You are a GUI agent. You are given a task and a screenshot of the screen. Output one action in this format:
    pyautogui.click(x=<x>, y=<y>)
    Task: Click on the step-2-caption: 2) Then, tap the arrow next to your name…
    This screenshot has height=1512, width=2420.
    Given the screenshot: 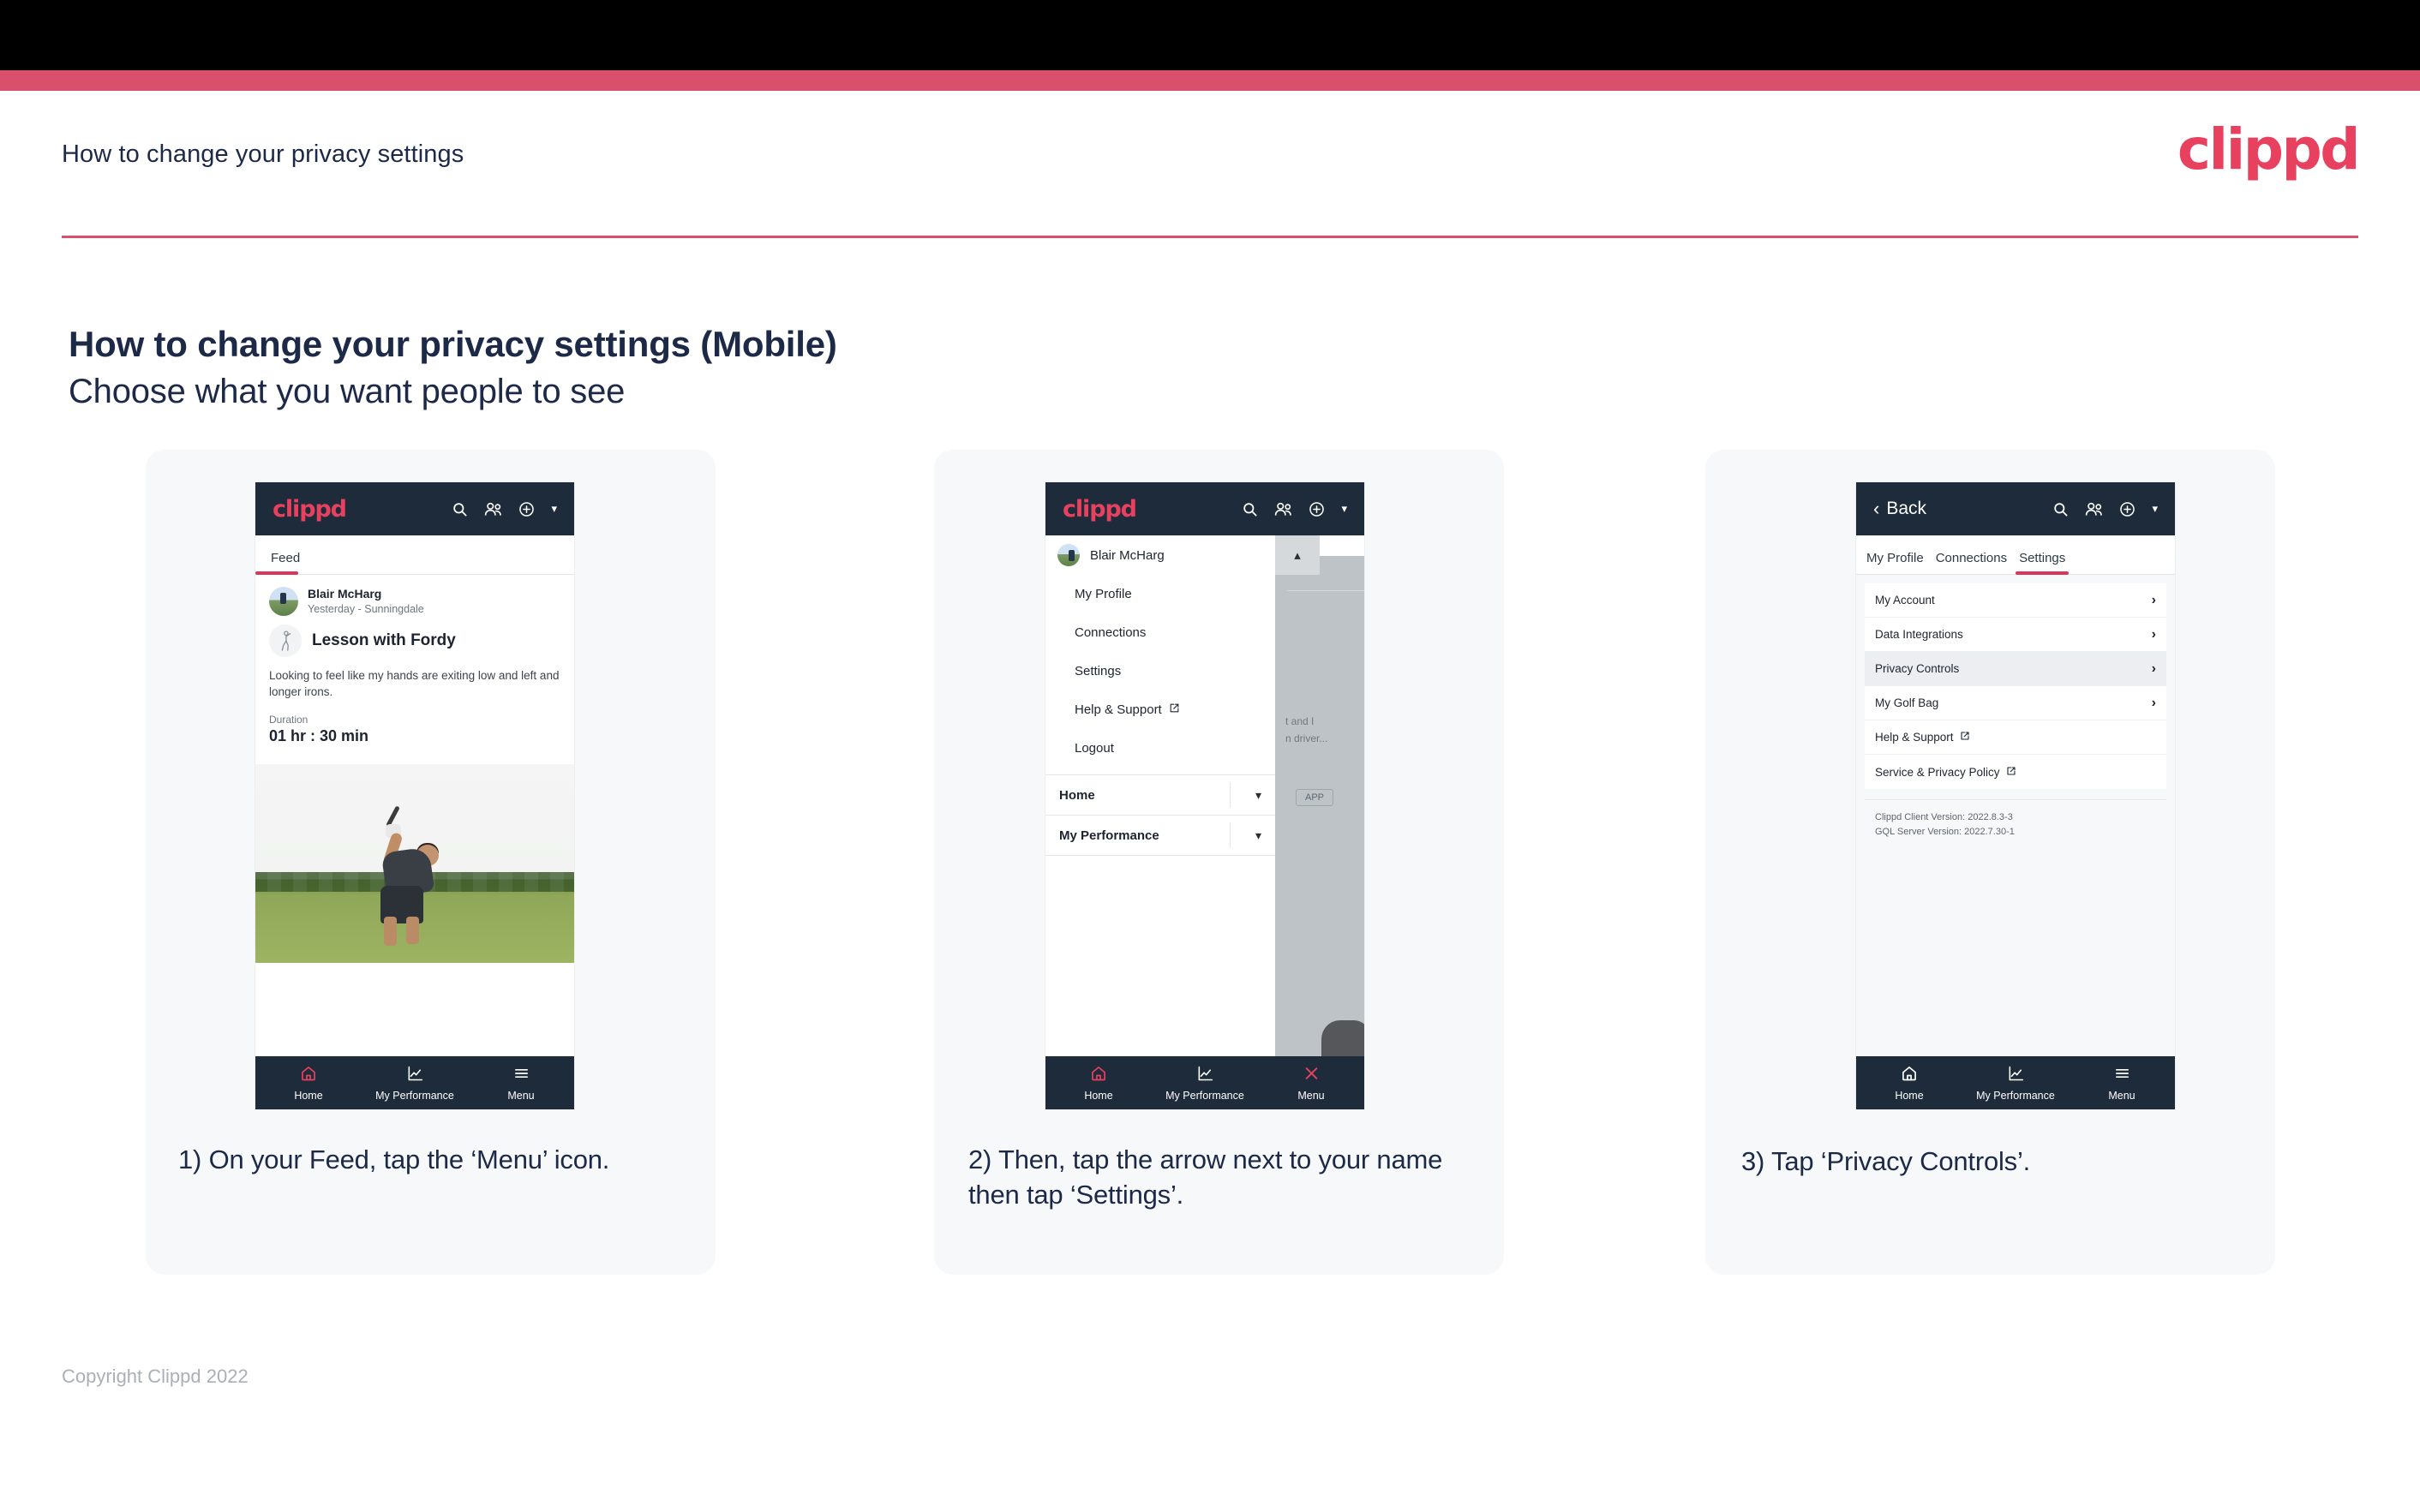 What is the action you would take?
    pyautogui.click(x=1205, y=1177)
    